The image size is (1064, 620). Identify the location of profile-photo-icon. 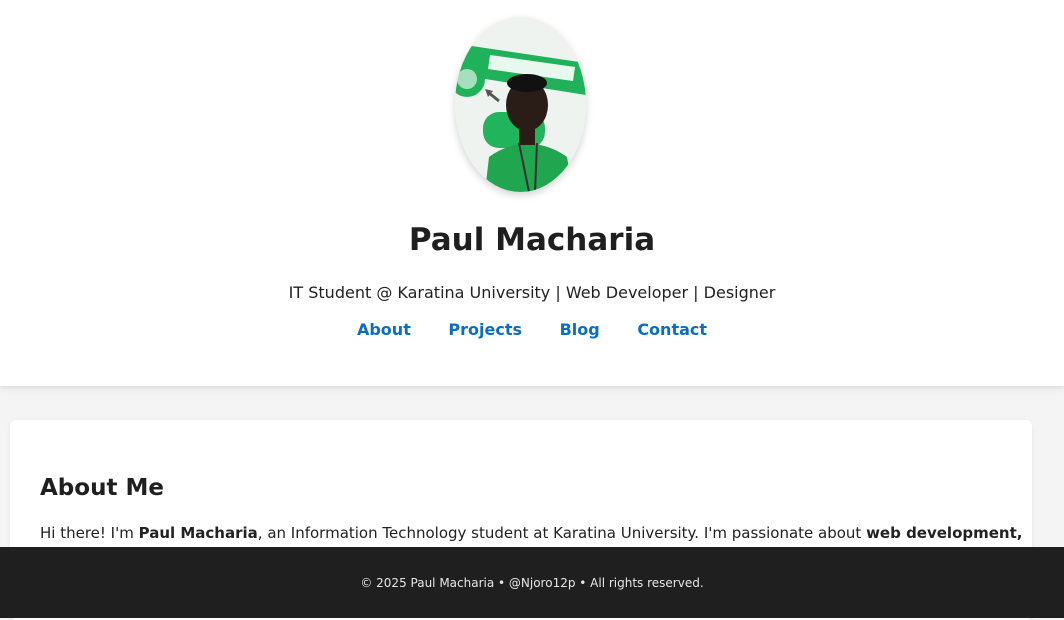
(520, 104).